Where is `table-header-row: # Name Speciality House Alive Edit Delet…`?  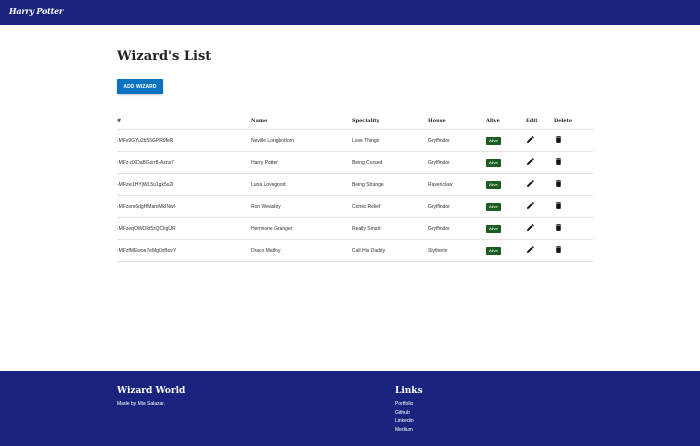
table-header-row: # Name Speciality House Alive Edit Delet… is located at coordinates (355, 121).